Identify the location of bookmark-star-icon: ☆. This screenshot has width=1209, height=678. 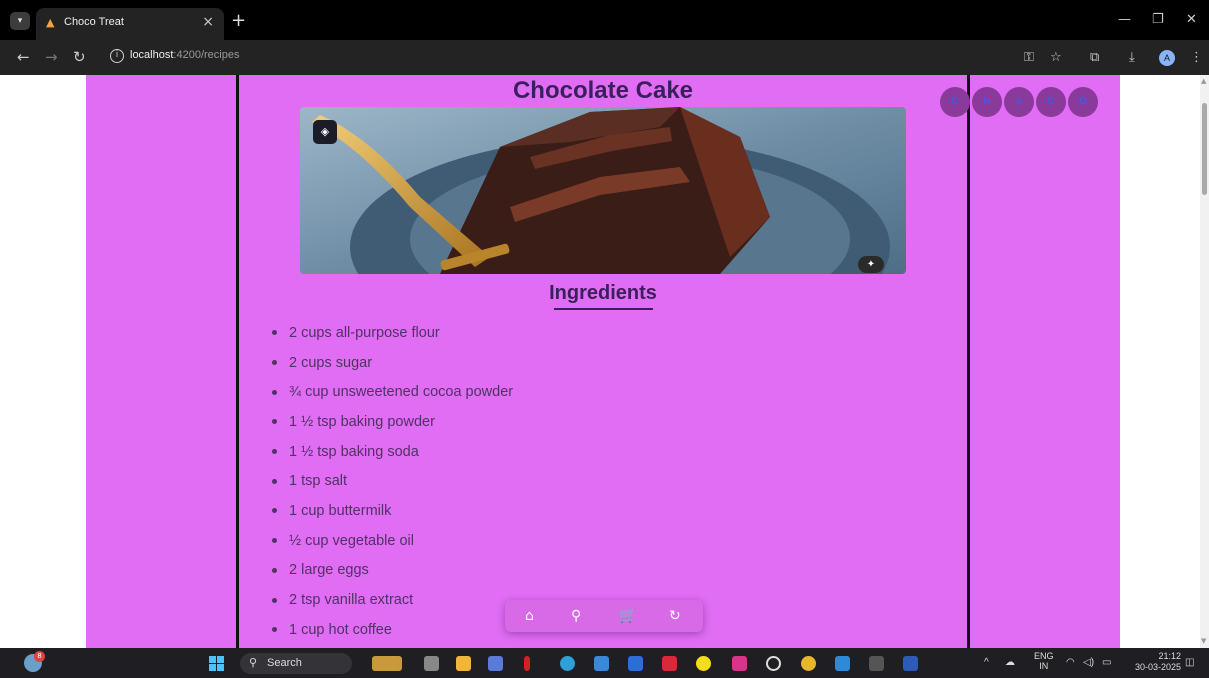
(1056, 57).